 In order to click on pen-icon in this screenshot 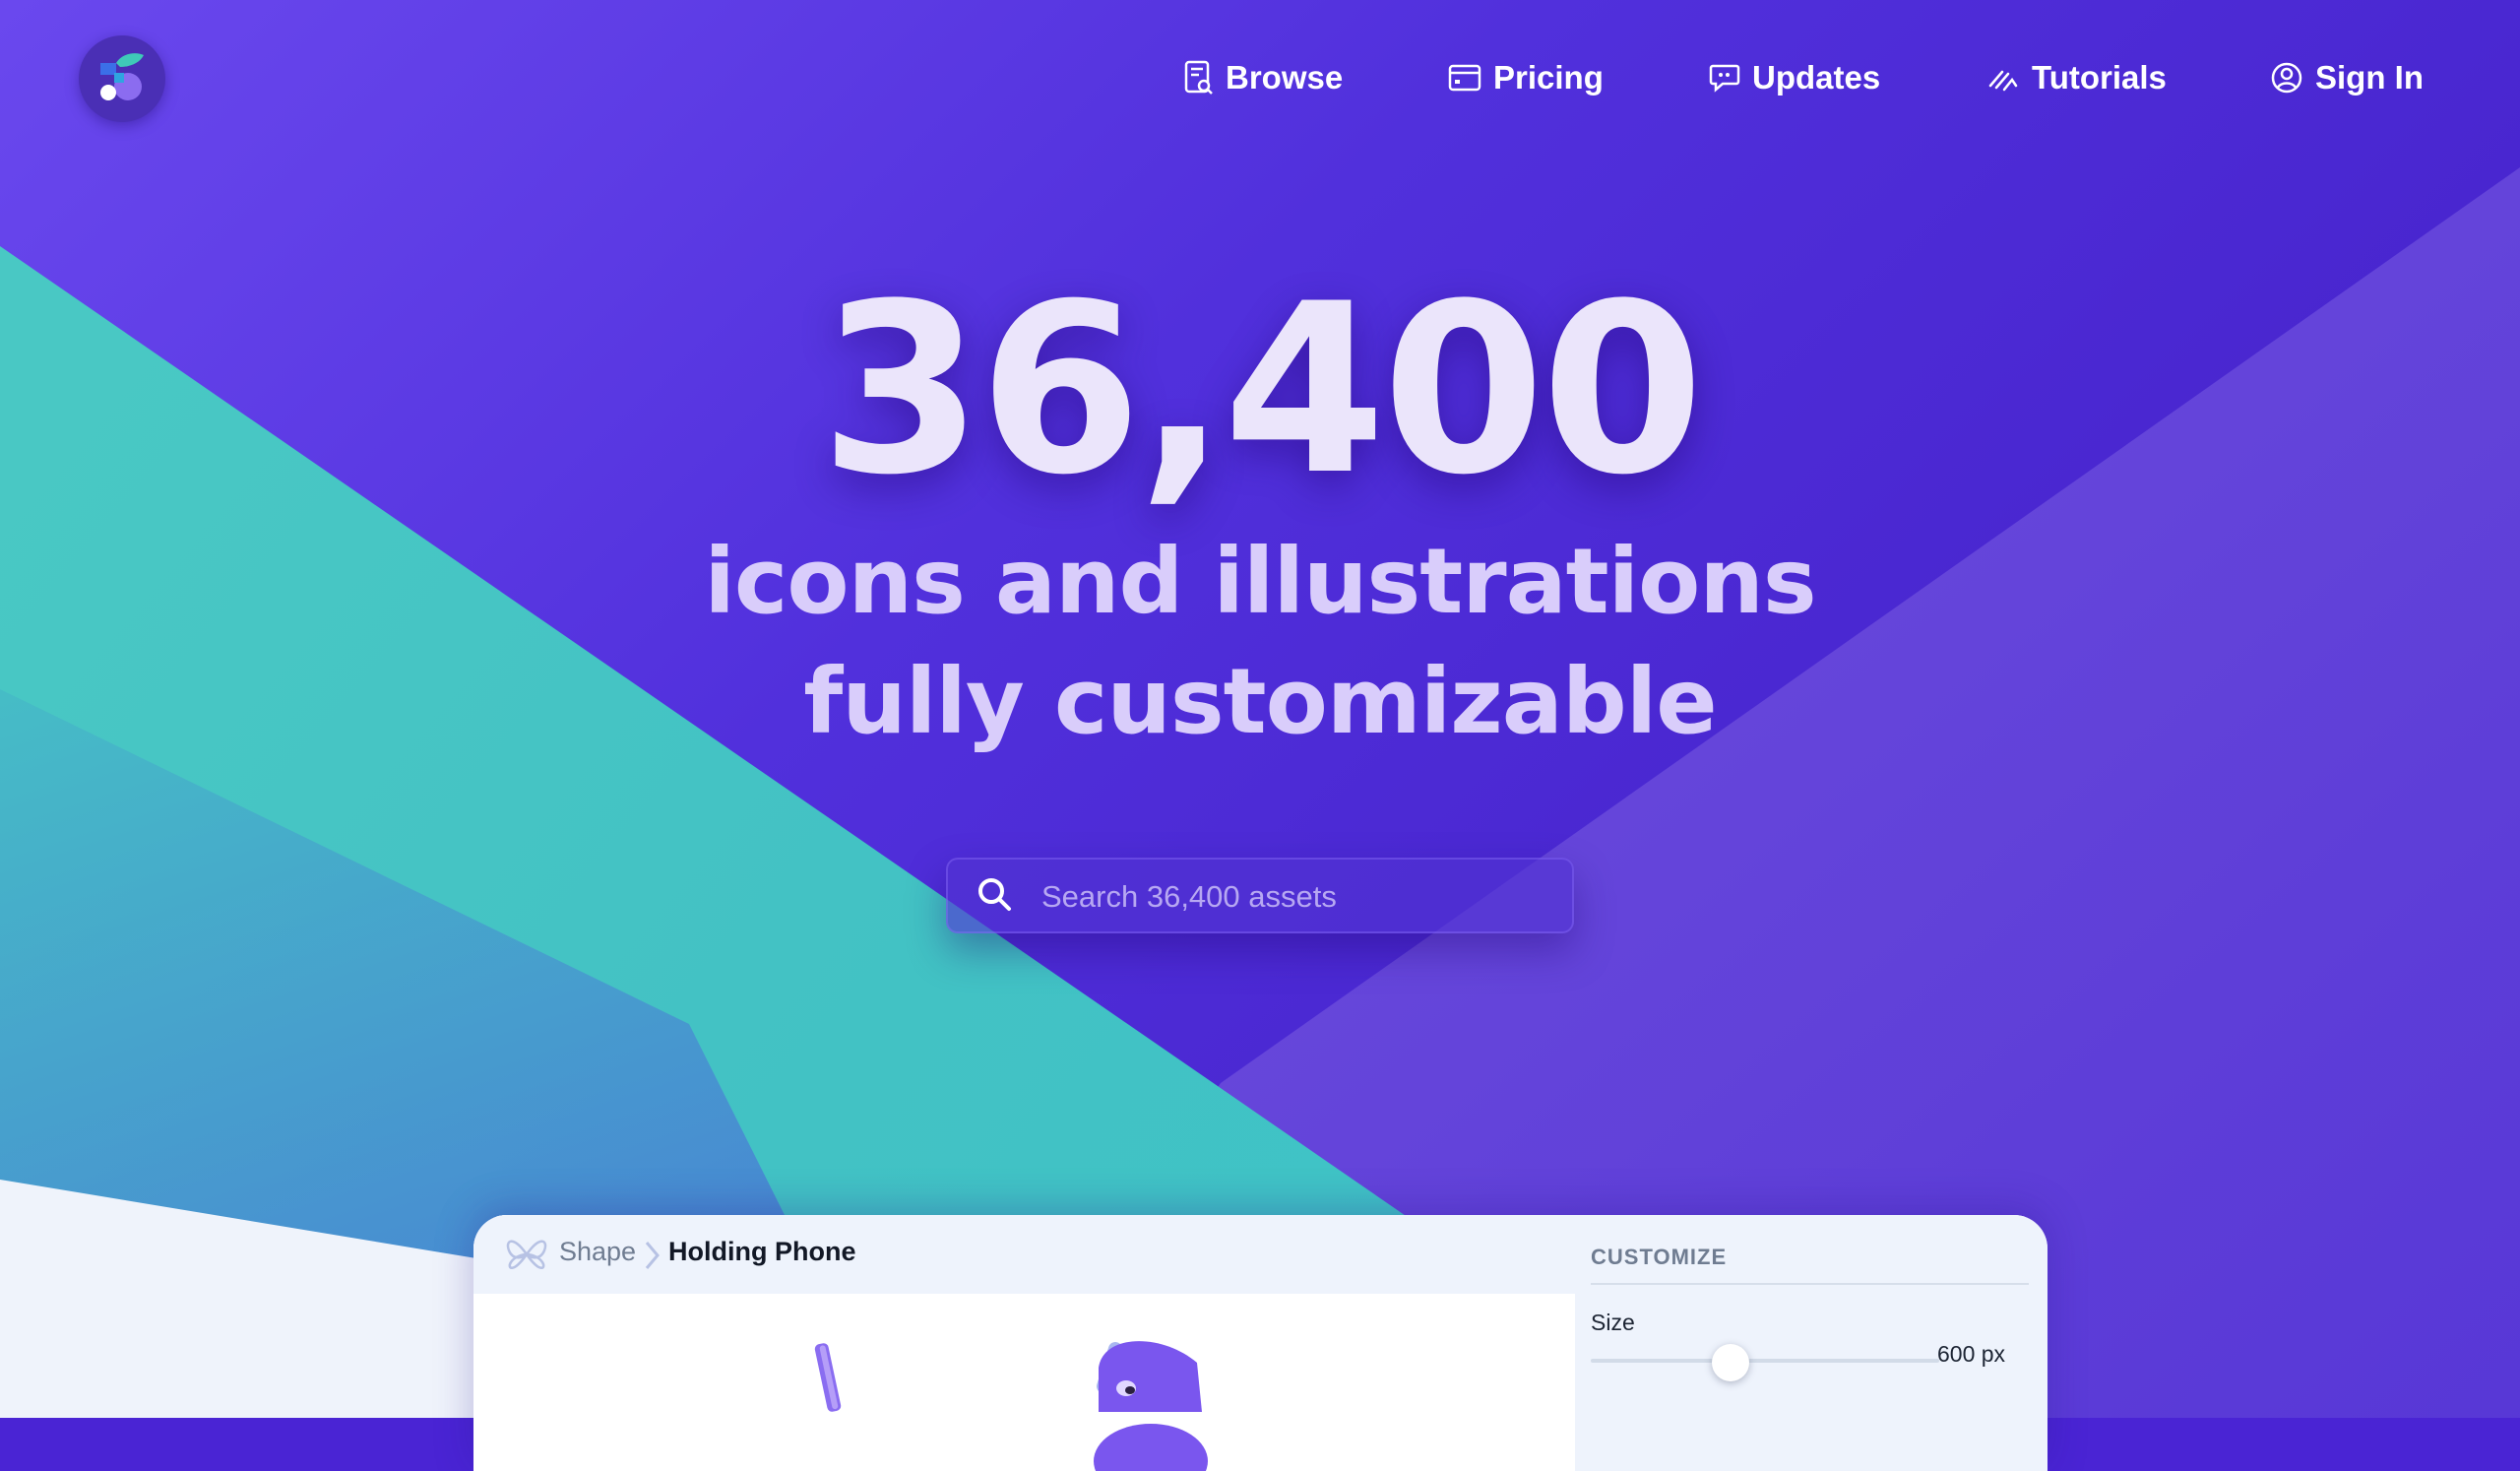, I will do `click(2003, 81)`.